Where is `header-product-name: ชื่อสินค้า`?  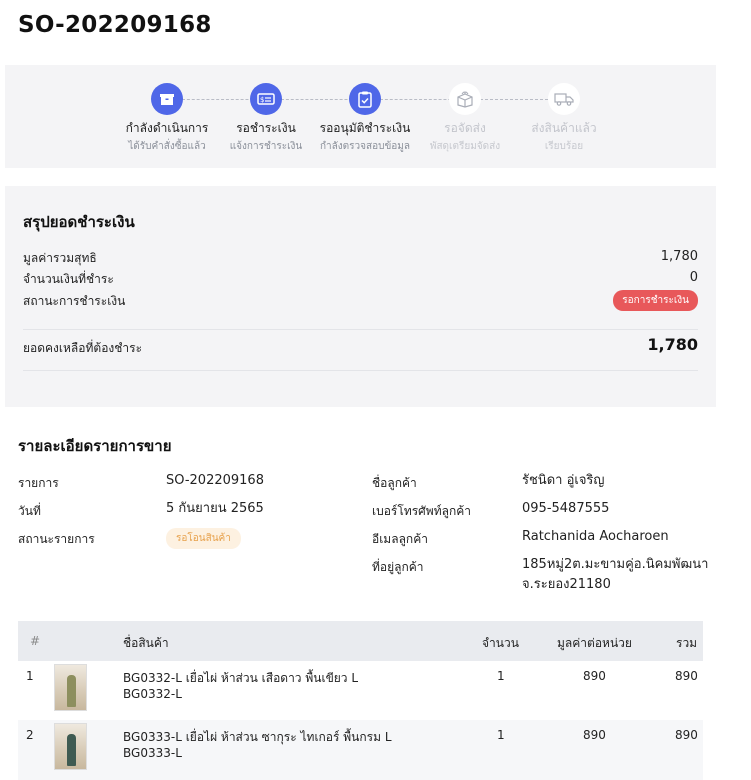 header-product-name: ชื่อสินค้า is located at coordinates (146, 643).